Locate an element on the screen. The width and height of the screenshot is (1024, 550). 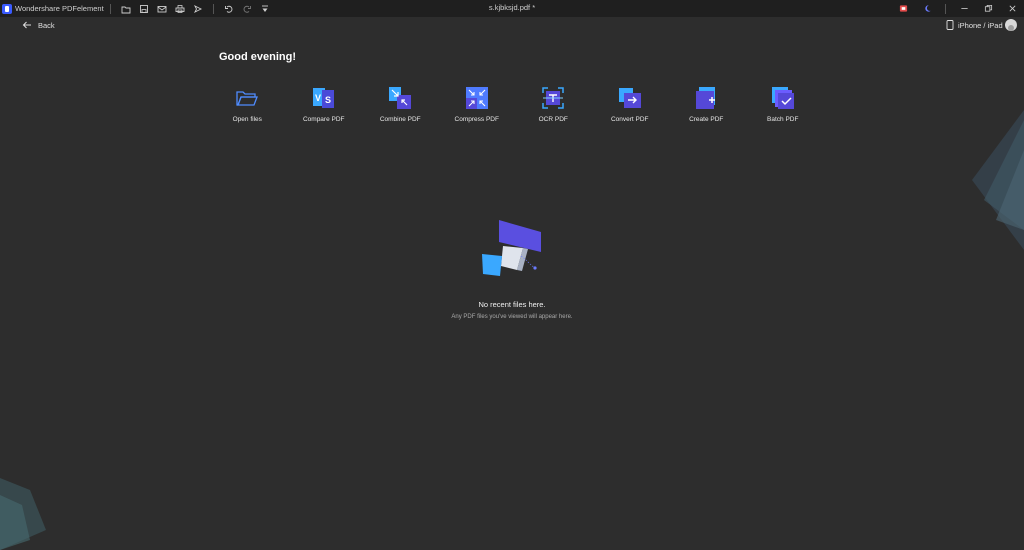
back-label: Back is located at coordinates (46, 25).